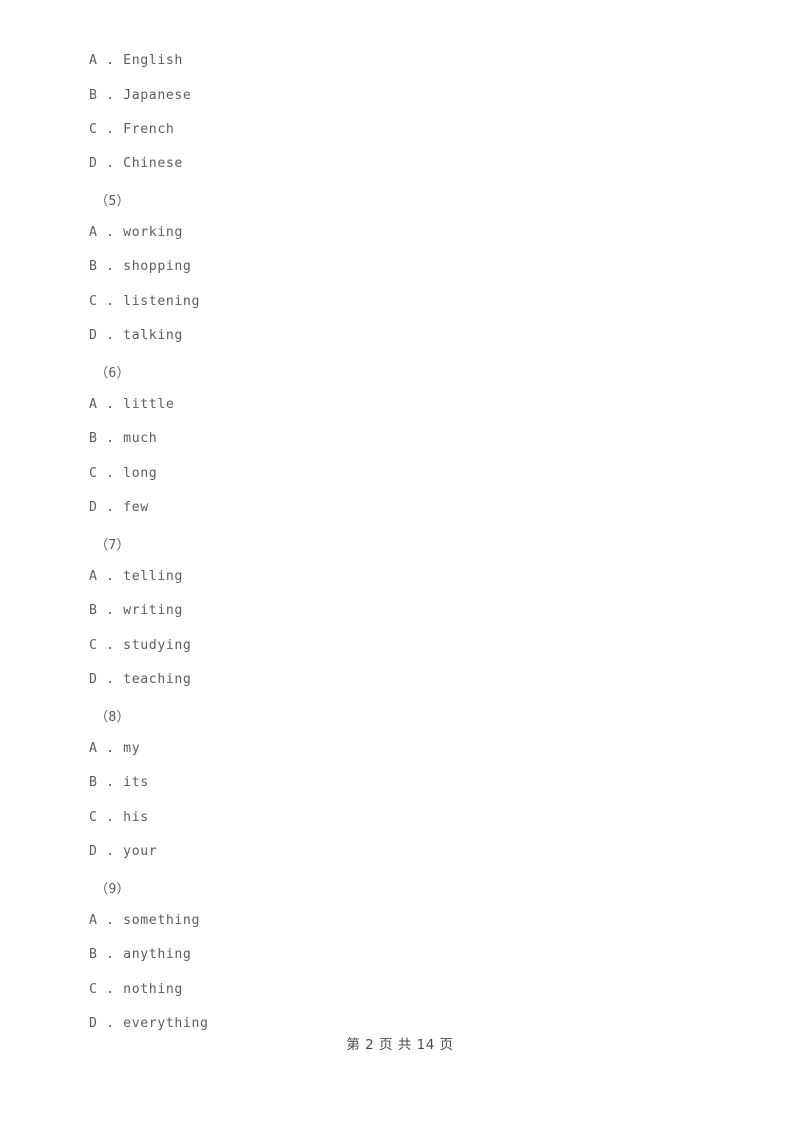 The image size is (800, 1132). I want to click on answer-option: B . its, so click(119, 782).